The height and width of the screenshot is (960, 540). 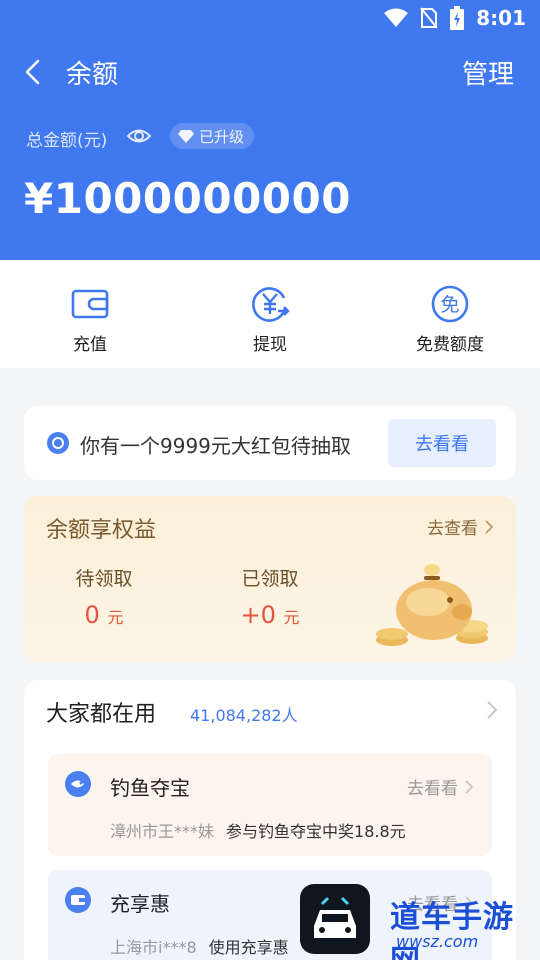 I want to click on balance-amount: ¥1000000000, so click(x=187, y=198).